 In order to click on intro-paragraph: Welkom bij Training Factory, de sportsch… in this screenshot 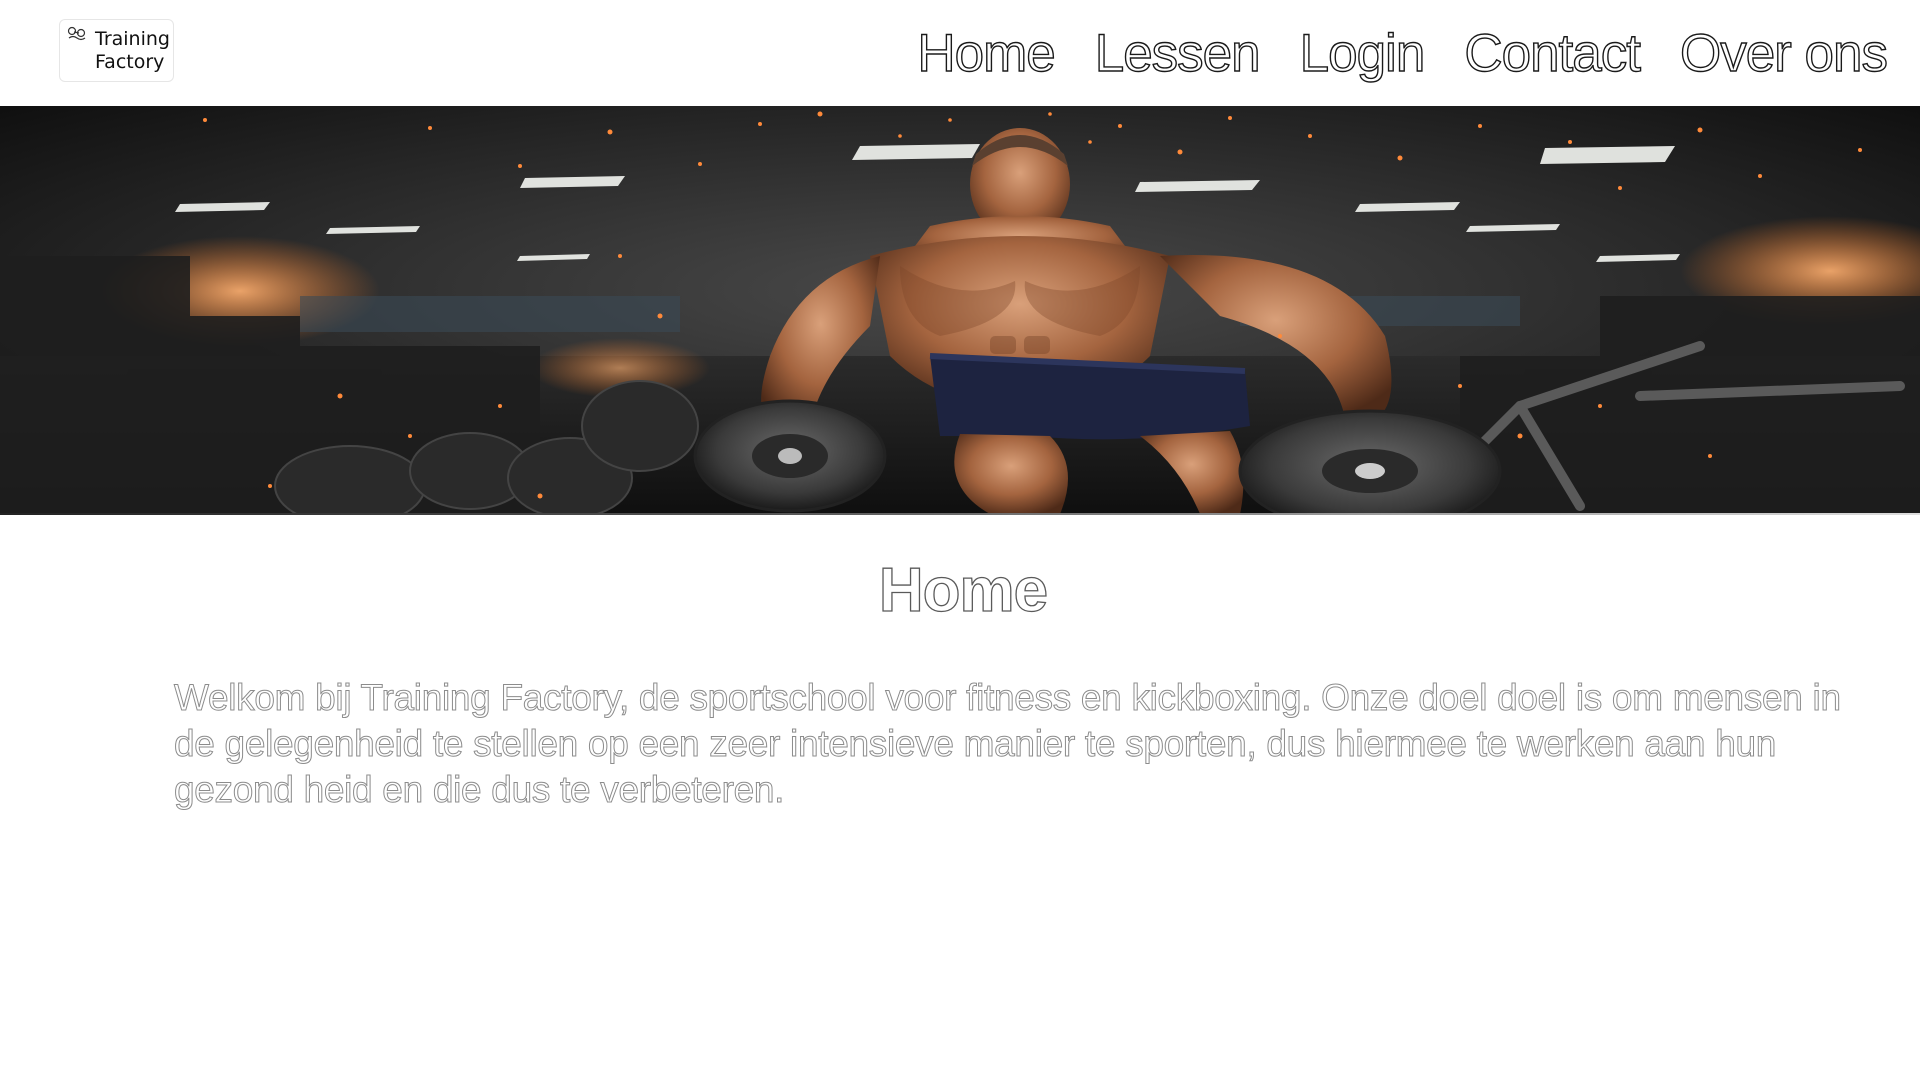, I will do `click(1008, 744)`.